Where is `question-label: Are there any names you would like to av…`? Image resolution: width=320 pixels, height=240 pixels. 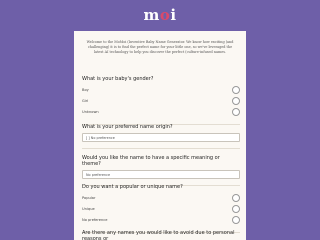
question-label: Are there any names you would like to av… is located at coordinates (158, 235).